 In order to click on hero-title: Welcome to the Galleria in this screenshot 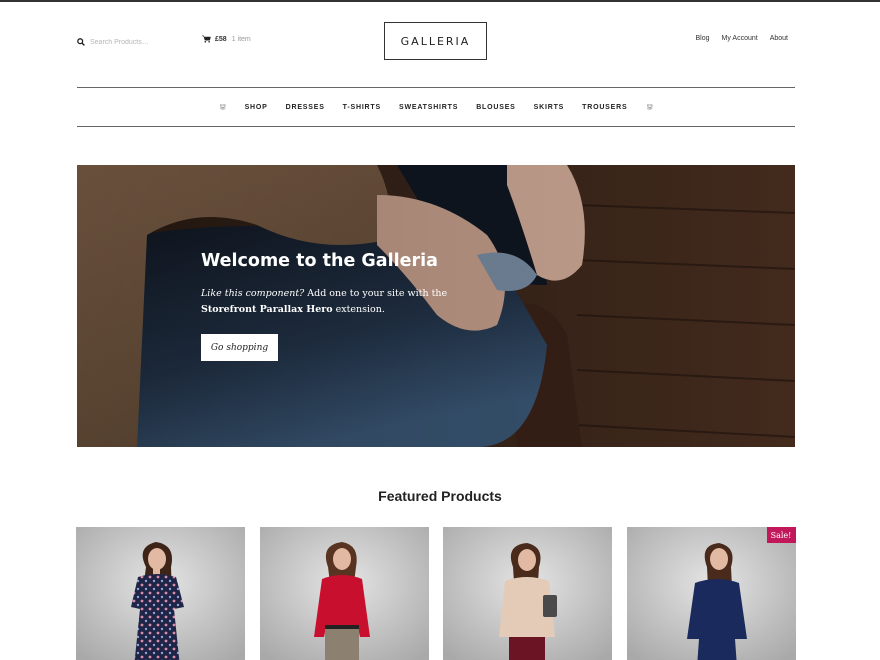, I will do `click(319, 261)`.